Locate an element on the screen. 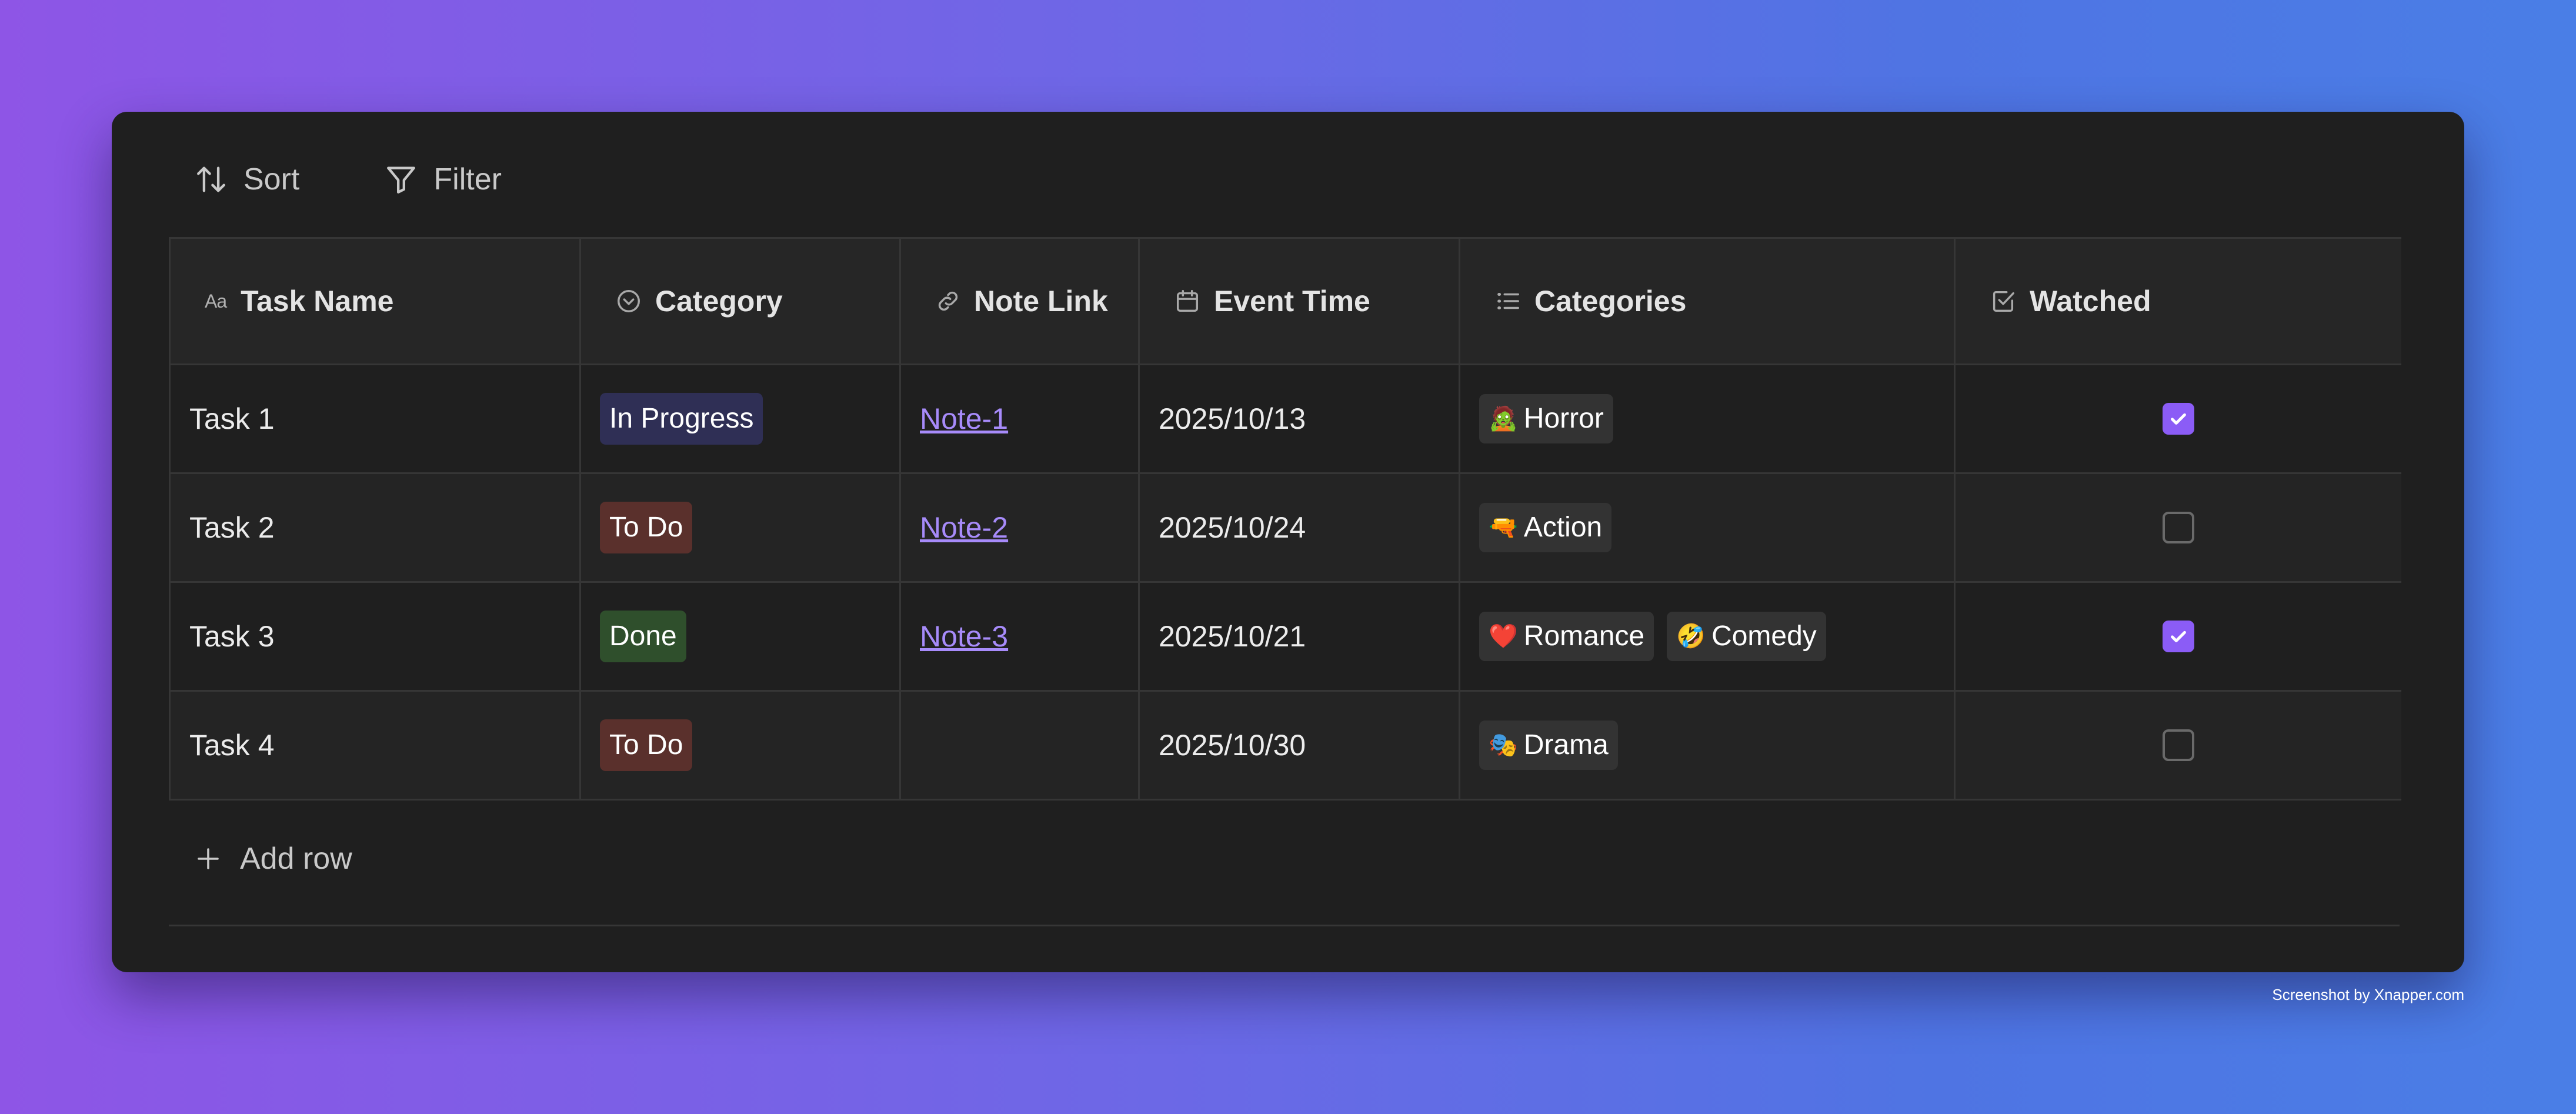 Image resolution: width=2576 pixels, height=1114 pixels. water-pistol-icon: 🔫 is located at coordinates (1503, 528).